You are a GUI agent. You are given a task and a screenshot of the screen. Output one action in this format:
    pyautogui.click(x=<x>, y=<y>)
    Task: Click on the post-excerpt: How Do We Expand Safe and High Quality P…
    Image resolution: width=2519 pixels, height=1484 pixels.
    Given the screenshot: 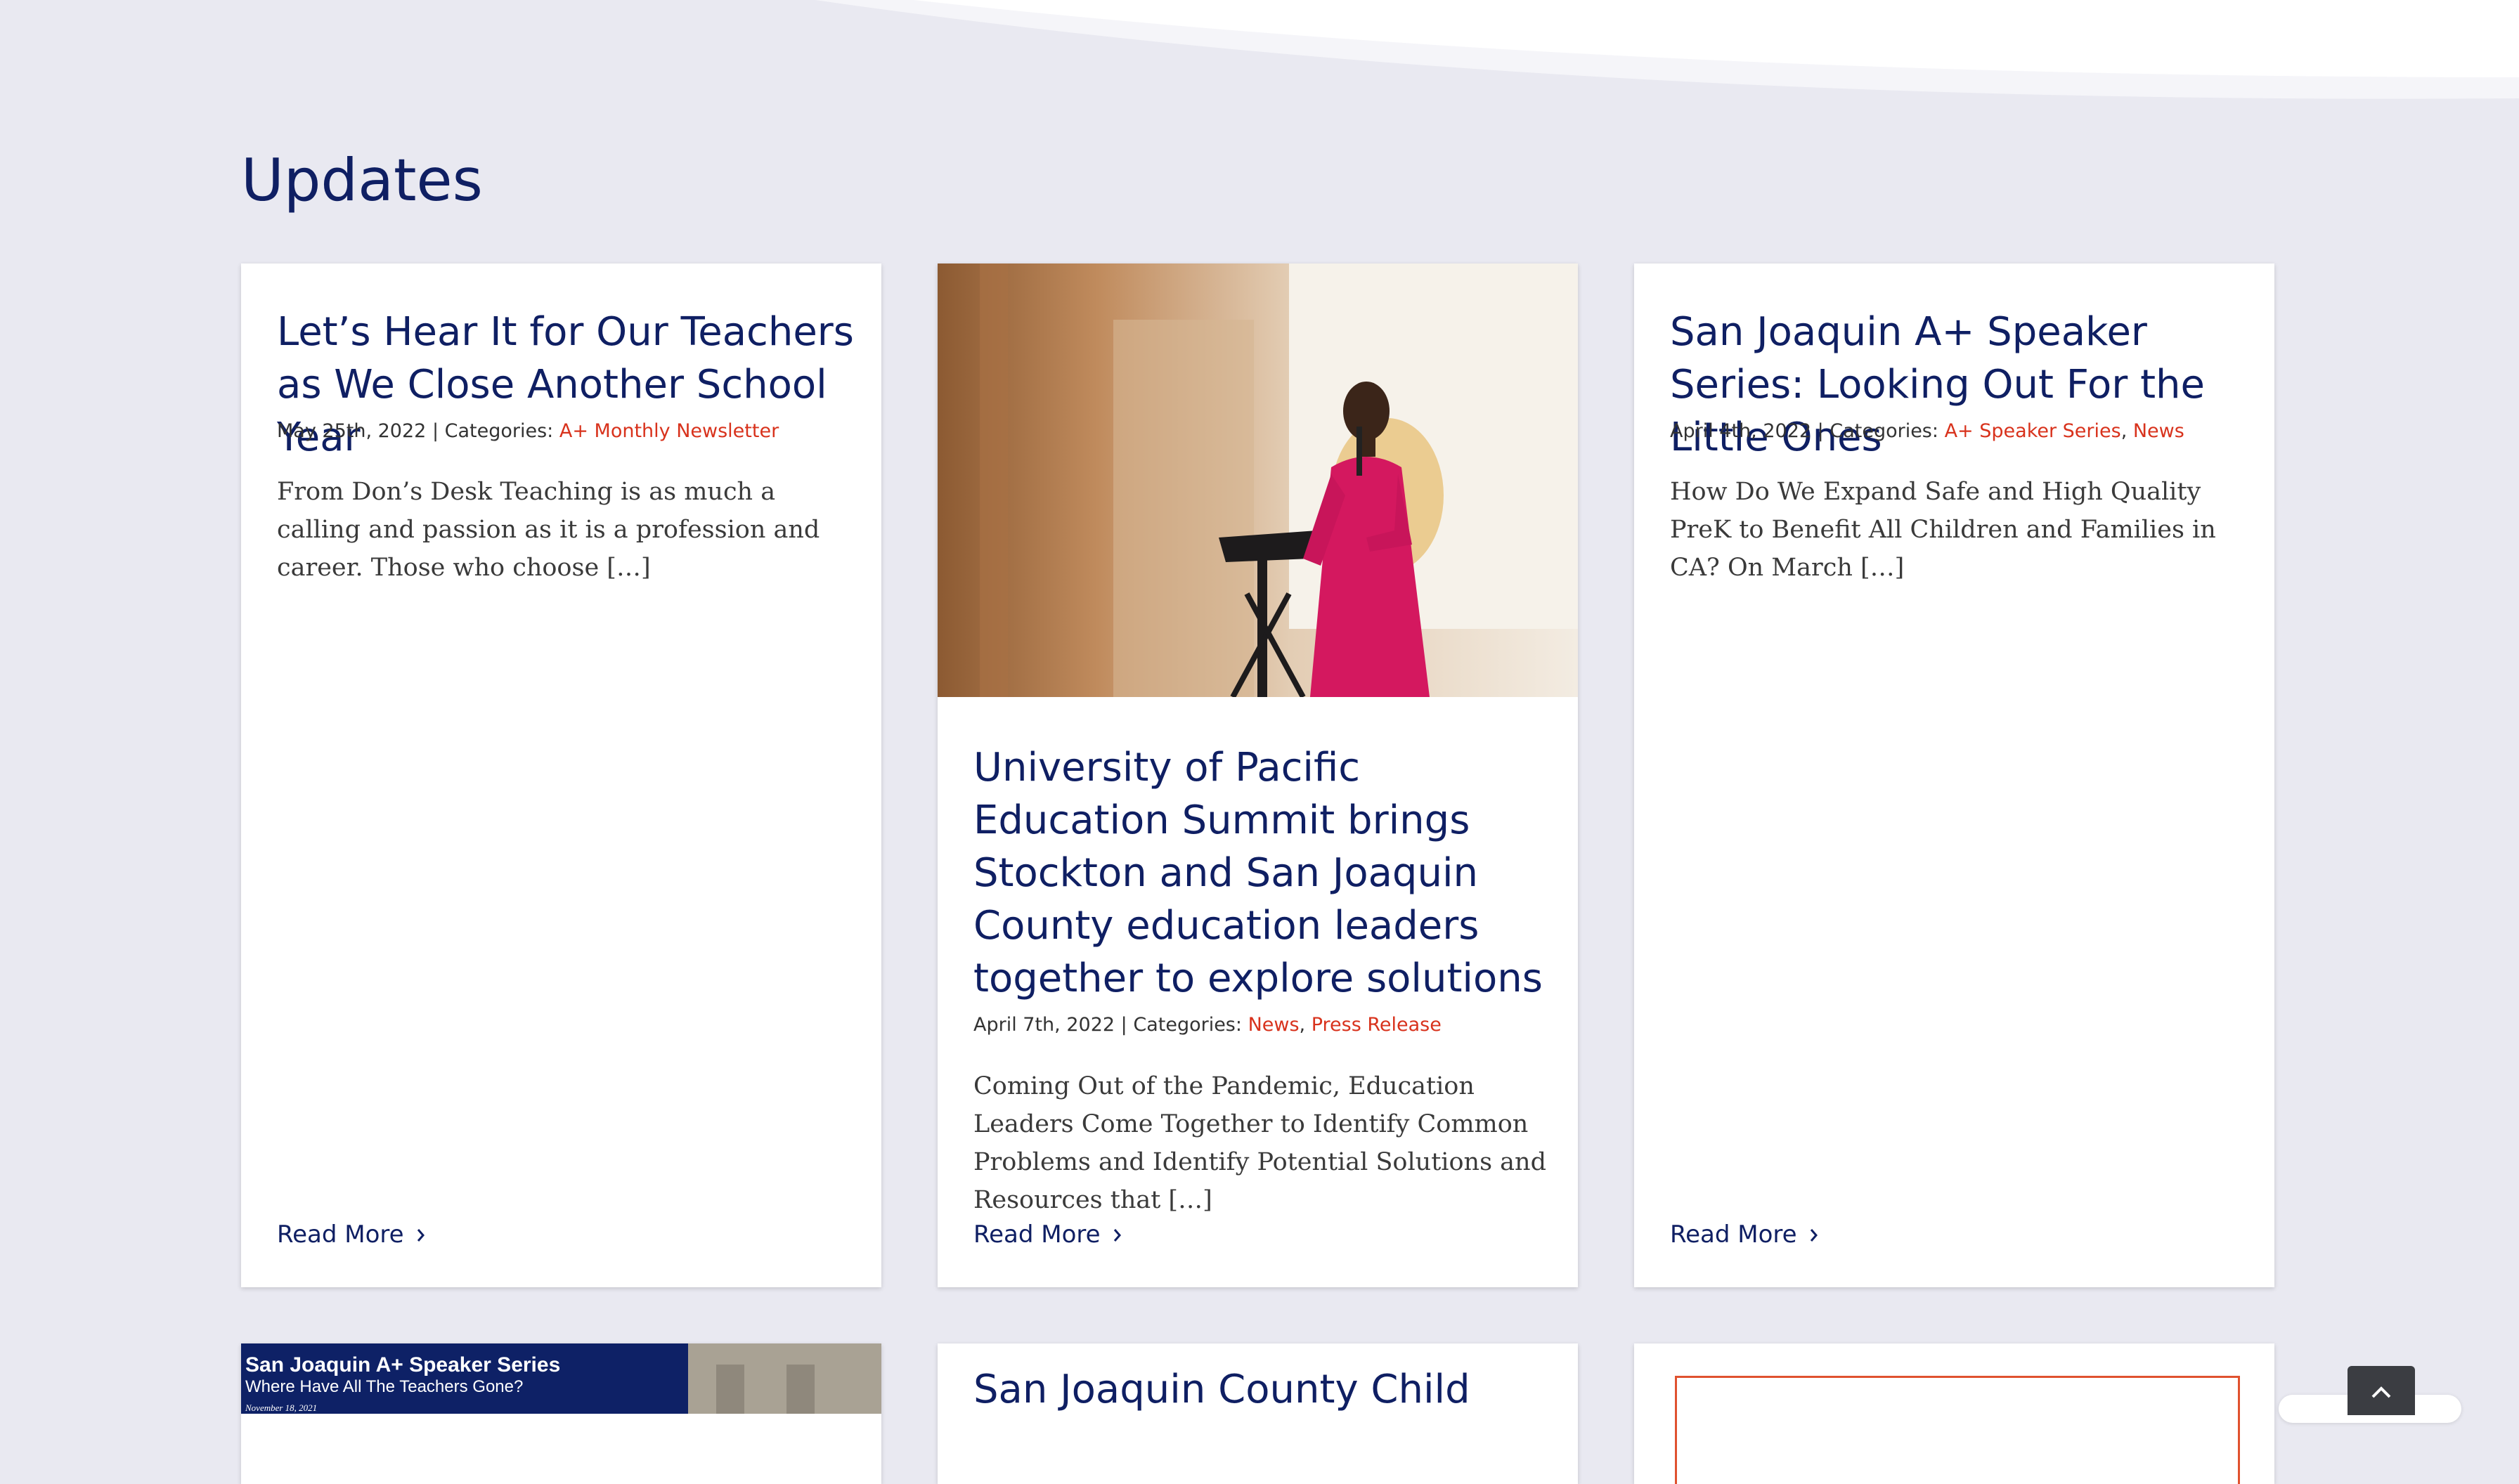 What is the action you would take?
    pyautogui.click(x=1943, y=530)
    